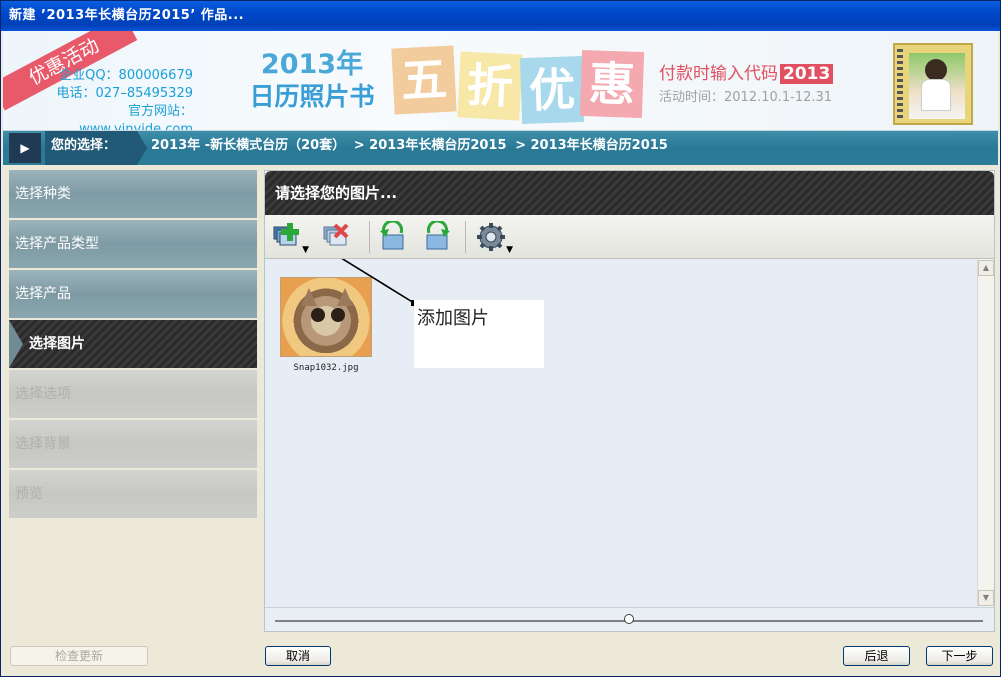 The height and width of the screenshot is (677, 1001). I want to click on scroll-up-icon: ▲, so click(986, 268).